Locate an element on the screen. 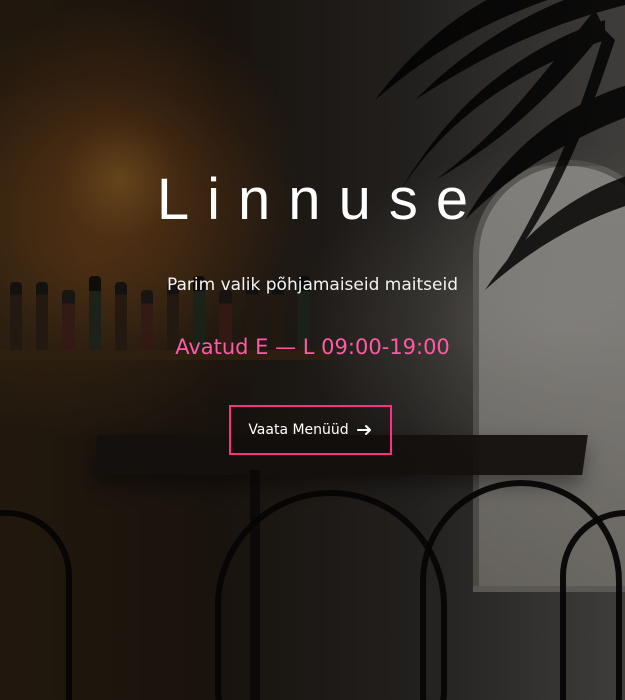  view-menu-label: Vaata Menüüd is located at coordinates (298, 430).